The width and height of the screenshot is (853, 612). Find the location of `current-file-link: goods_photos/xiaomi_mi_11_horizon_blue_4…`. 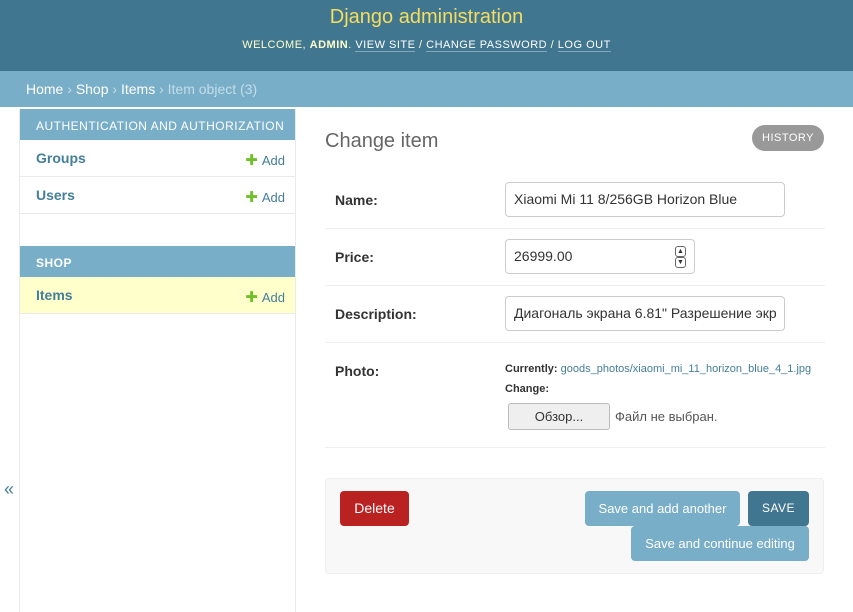

current-file-link: goods_photos/xiaomi_mi_11_horizon_blue_4… is located at coordinates (686, 369).